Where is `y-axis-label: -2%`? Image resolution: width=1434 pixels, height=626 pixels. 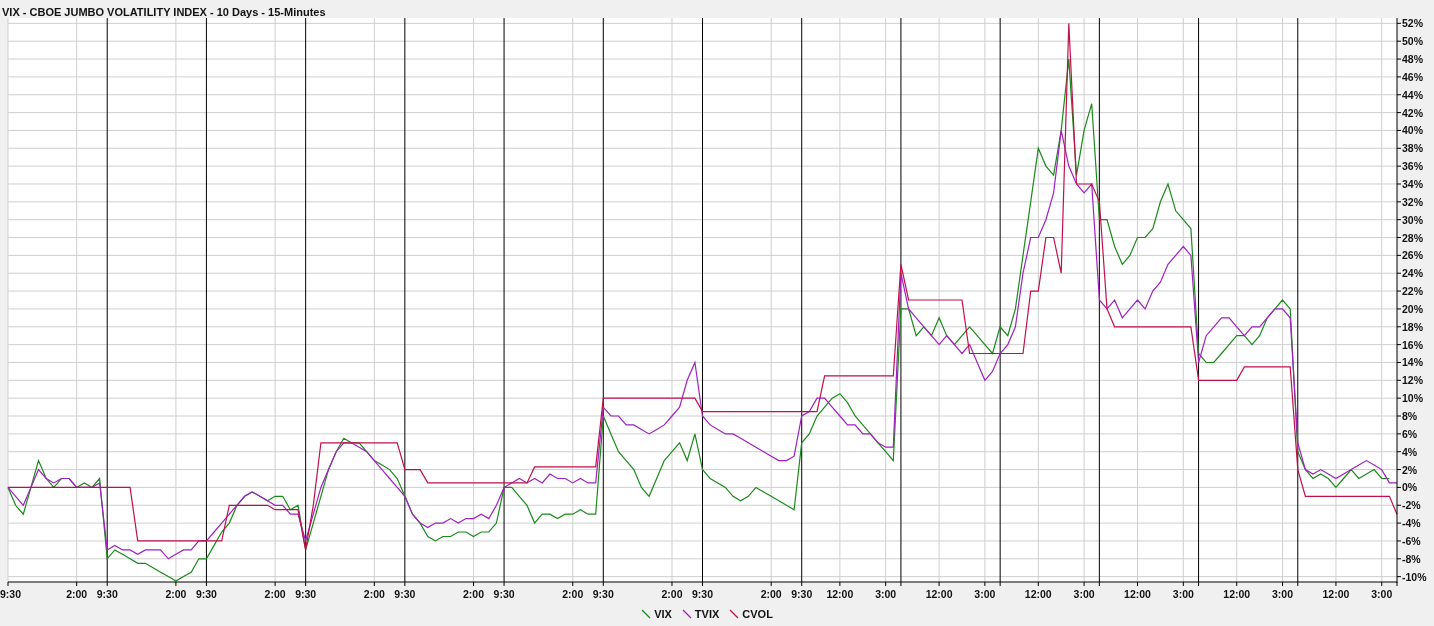 y-axis-label: -2% is located at coordinates (1411, 505).